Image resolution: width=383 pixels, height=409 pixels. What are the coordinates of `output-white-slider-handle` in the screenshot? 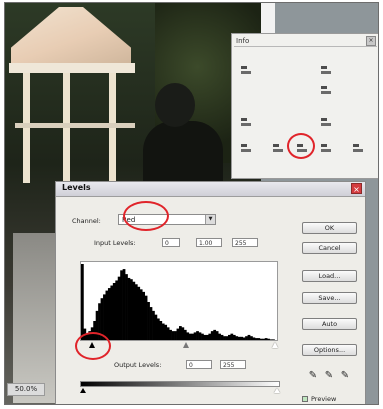 It's located at (277, 390).